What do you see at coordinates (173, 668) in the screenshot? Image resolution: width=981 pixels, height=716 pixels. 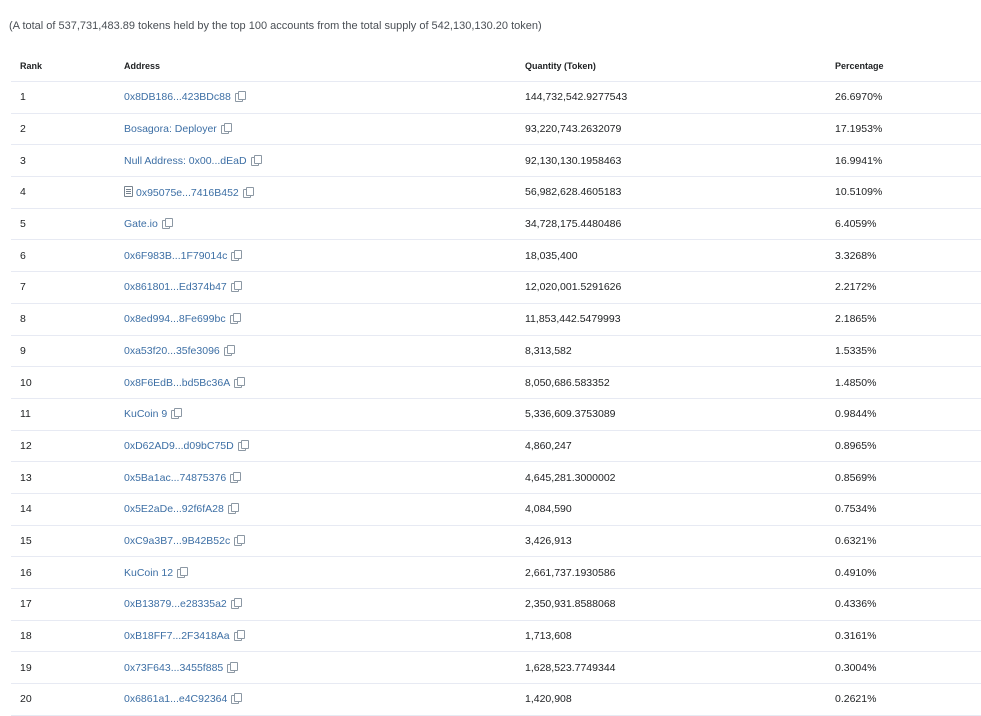 I see `address-link: 0x73F643...3455f885` at bounding box center [173, 668].